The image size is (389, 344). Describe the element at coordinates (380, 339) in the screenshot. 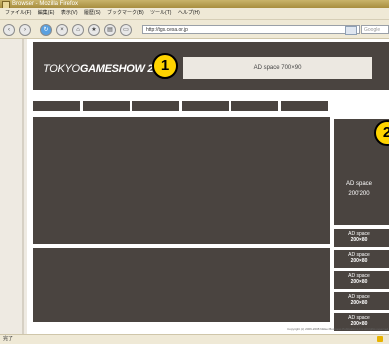

I see `lock-icon` at that location.